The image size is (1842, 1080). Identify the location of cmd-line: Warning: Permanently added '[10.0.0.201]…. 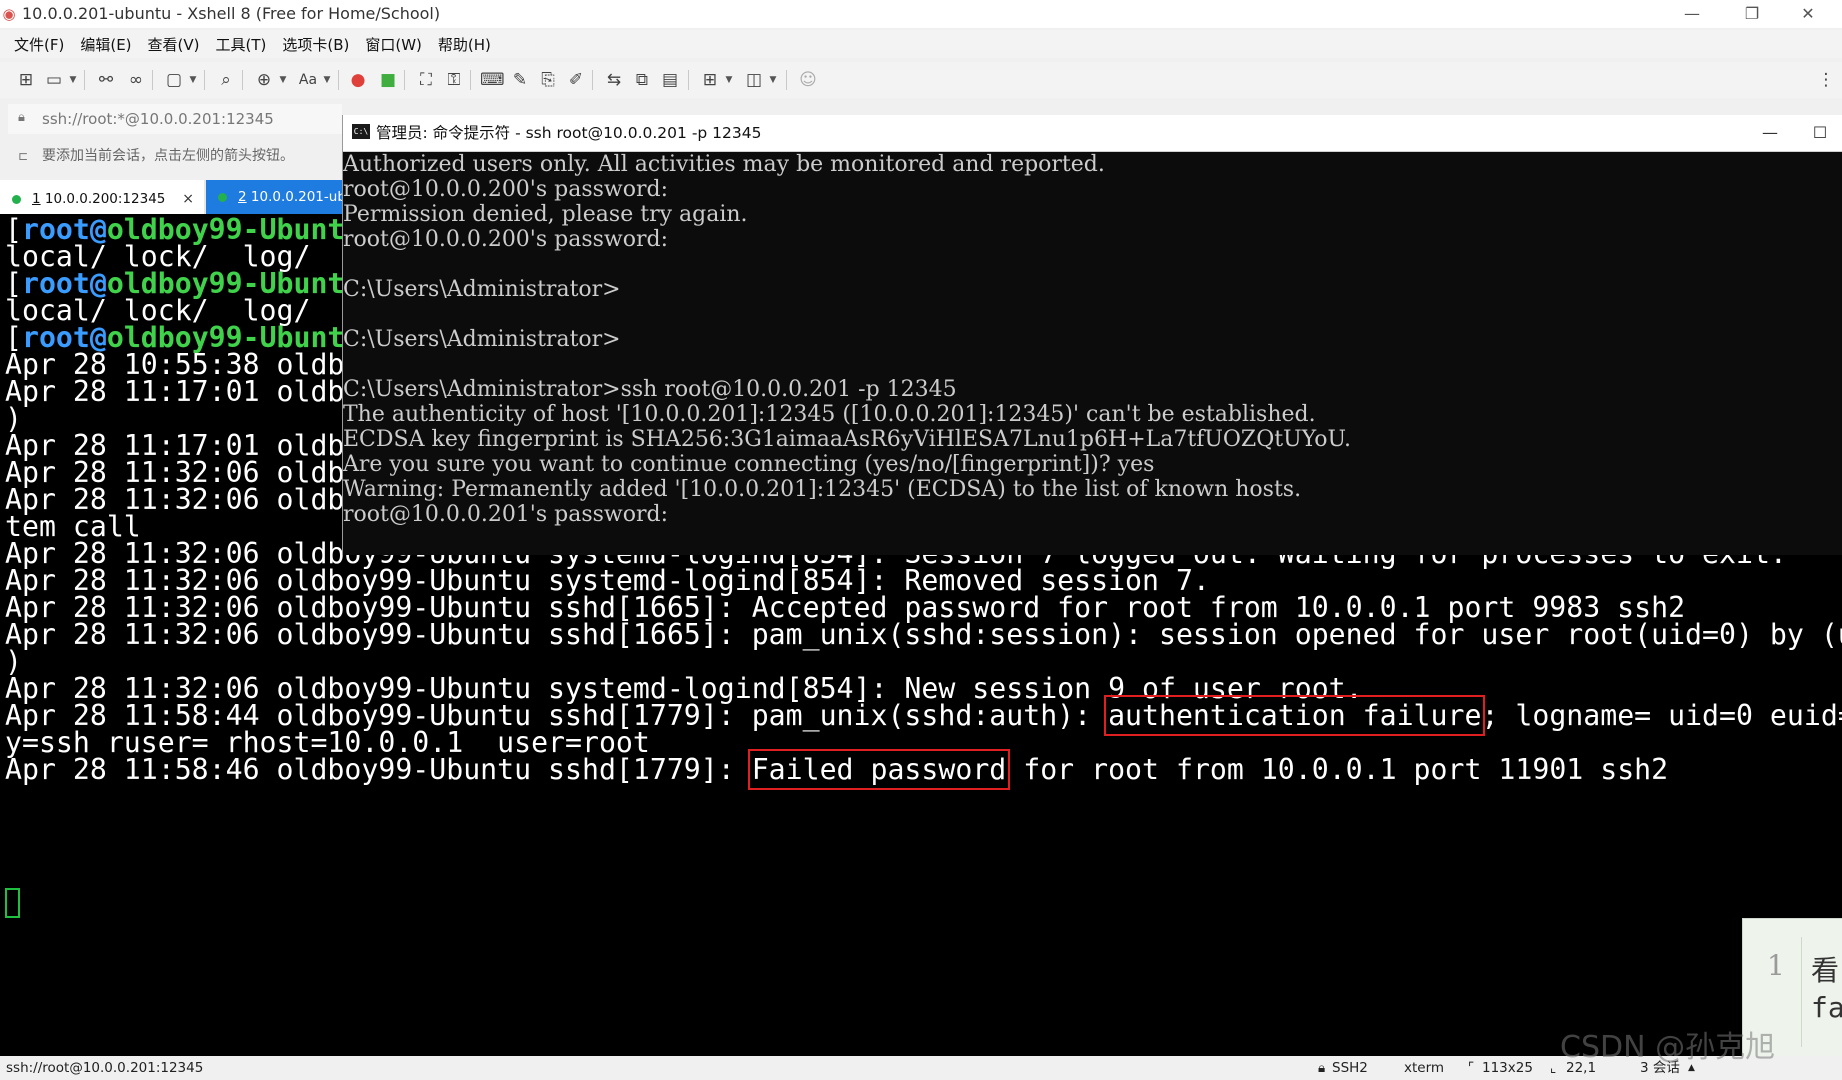
(822, 489).